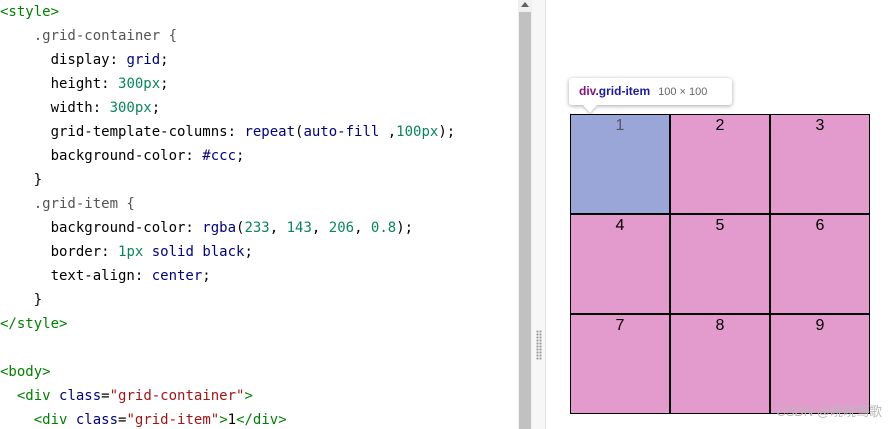 This screenshot has width=896, height=429. I want to click on grid-item: 7, so click(620, 364).